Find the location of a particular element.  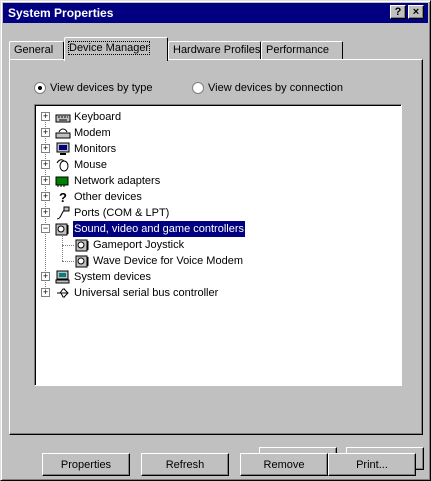

network-adapter-icon is located at coordinates (63, 181).